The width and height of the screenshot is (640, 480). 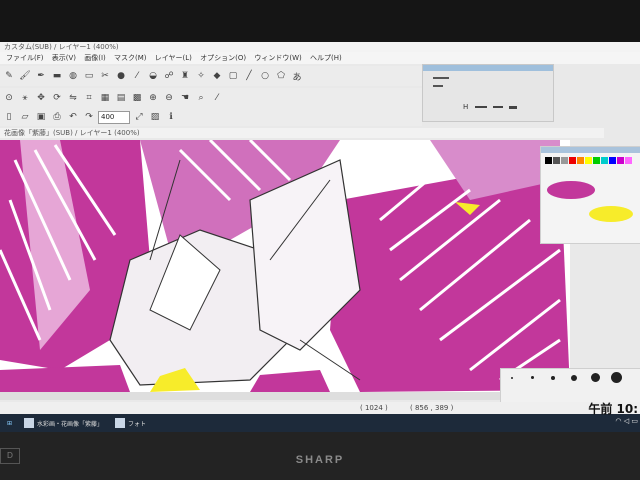 I want to click on taskbar-item: フォト, so click(x=130, y=423).